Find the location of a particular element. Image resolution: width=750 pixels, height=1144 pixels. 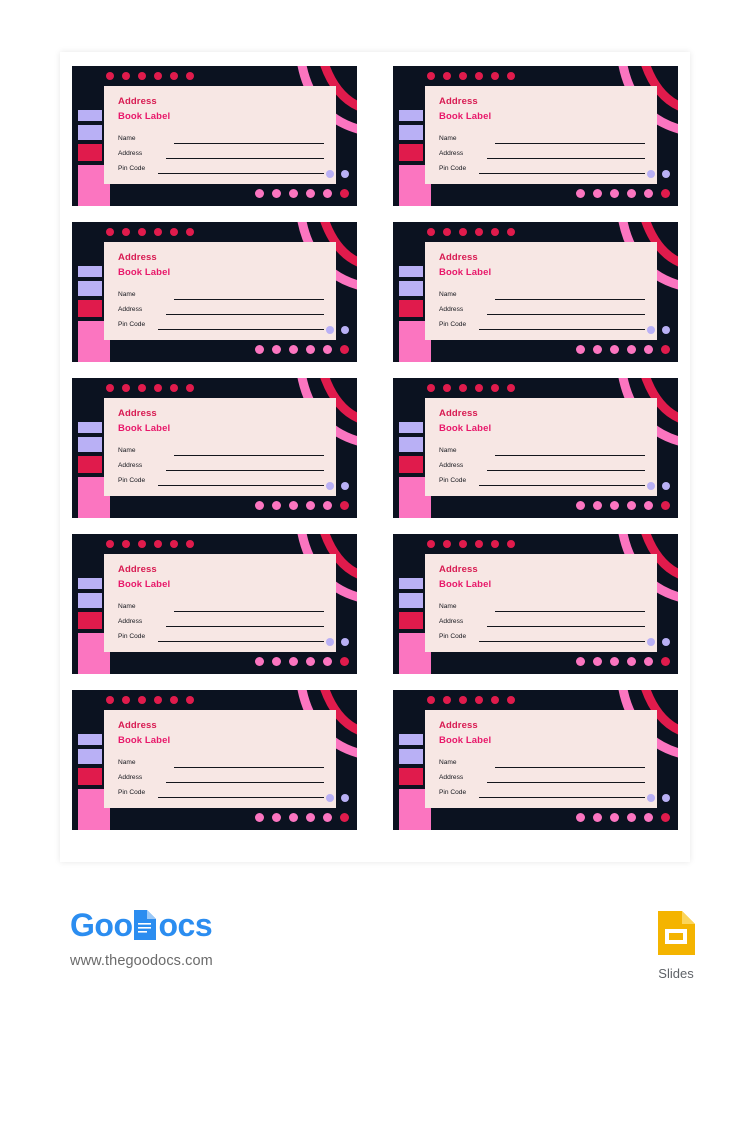

top-dots-decoration is located at coordinates (471, 388).